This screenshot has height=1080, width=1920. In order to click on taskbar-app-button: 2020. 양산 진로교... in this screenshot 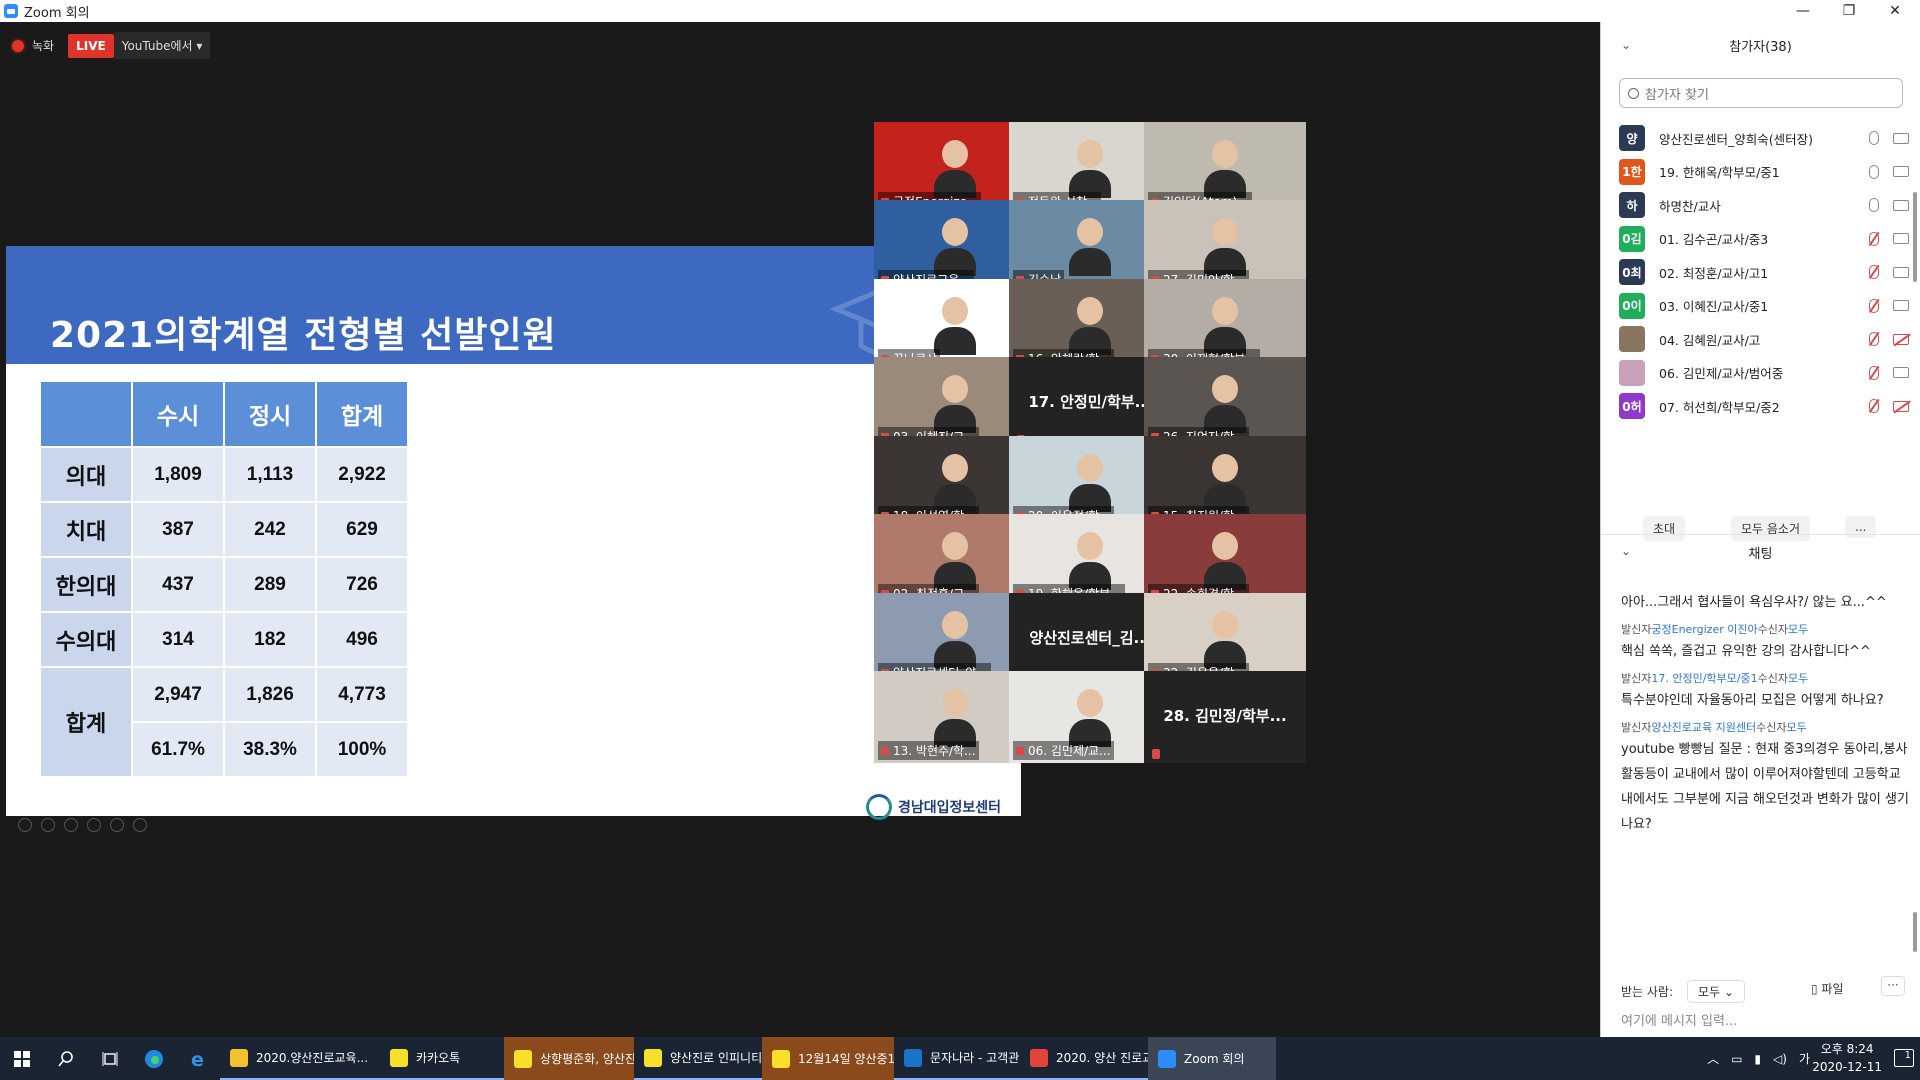, I will do `click(1084, 1058)`.